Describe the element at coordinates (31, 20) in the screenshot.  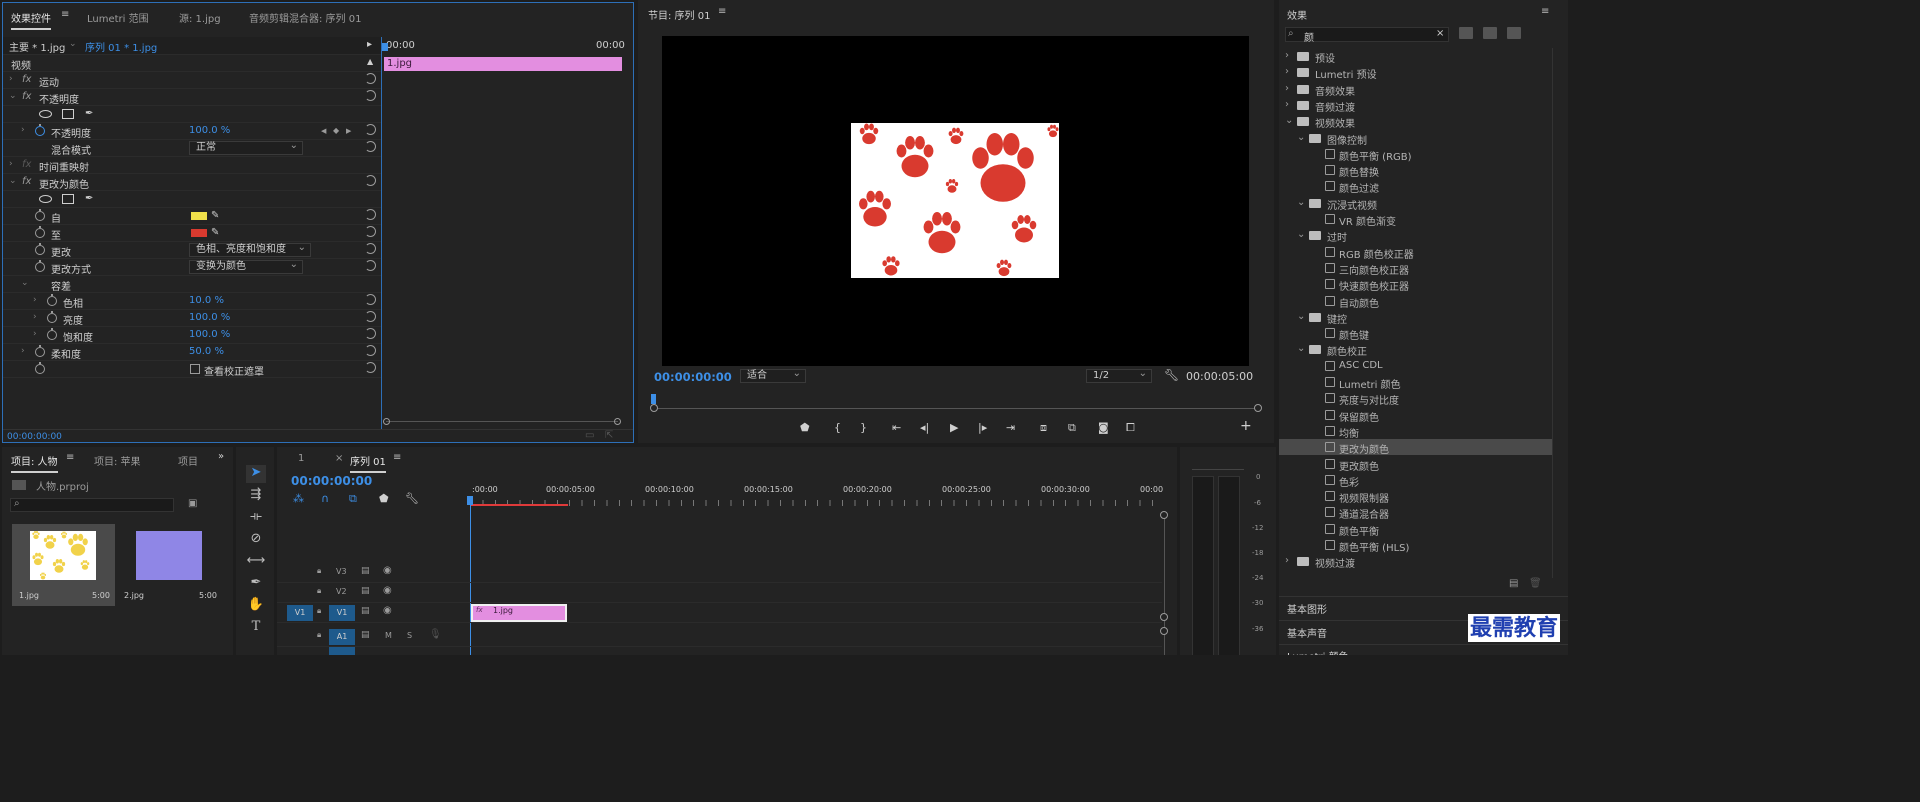
I see `tab-effect-controls: 效果控件` at that location.